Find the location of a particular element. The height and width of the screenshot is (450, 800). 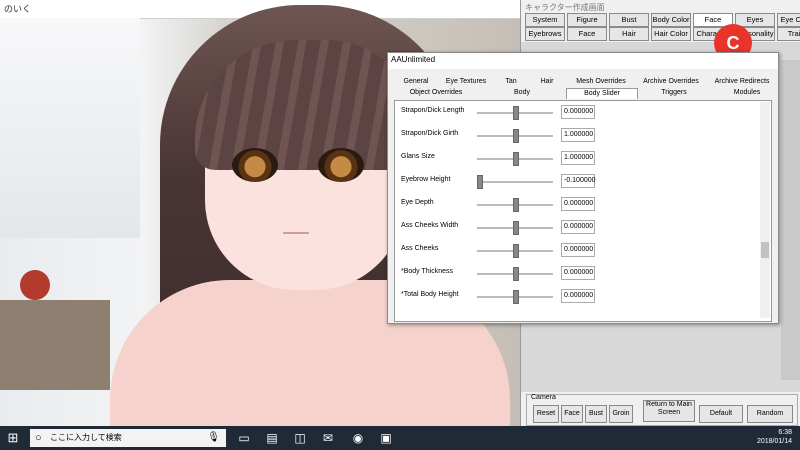

tab-face-details: Face Details is located at coordinates (587, 38).